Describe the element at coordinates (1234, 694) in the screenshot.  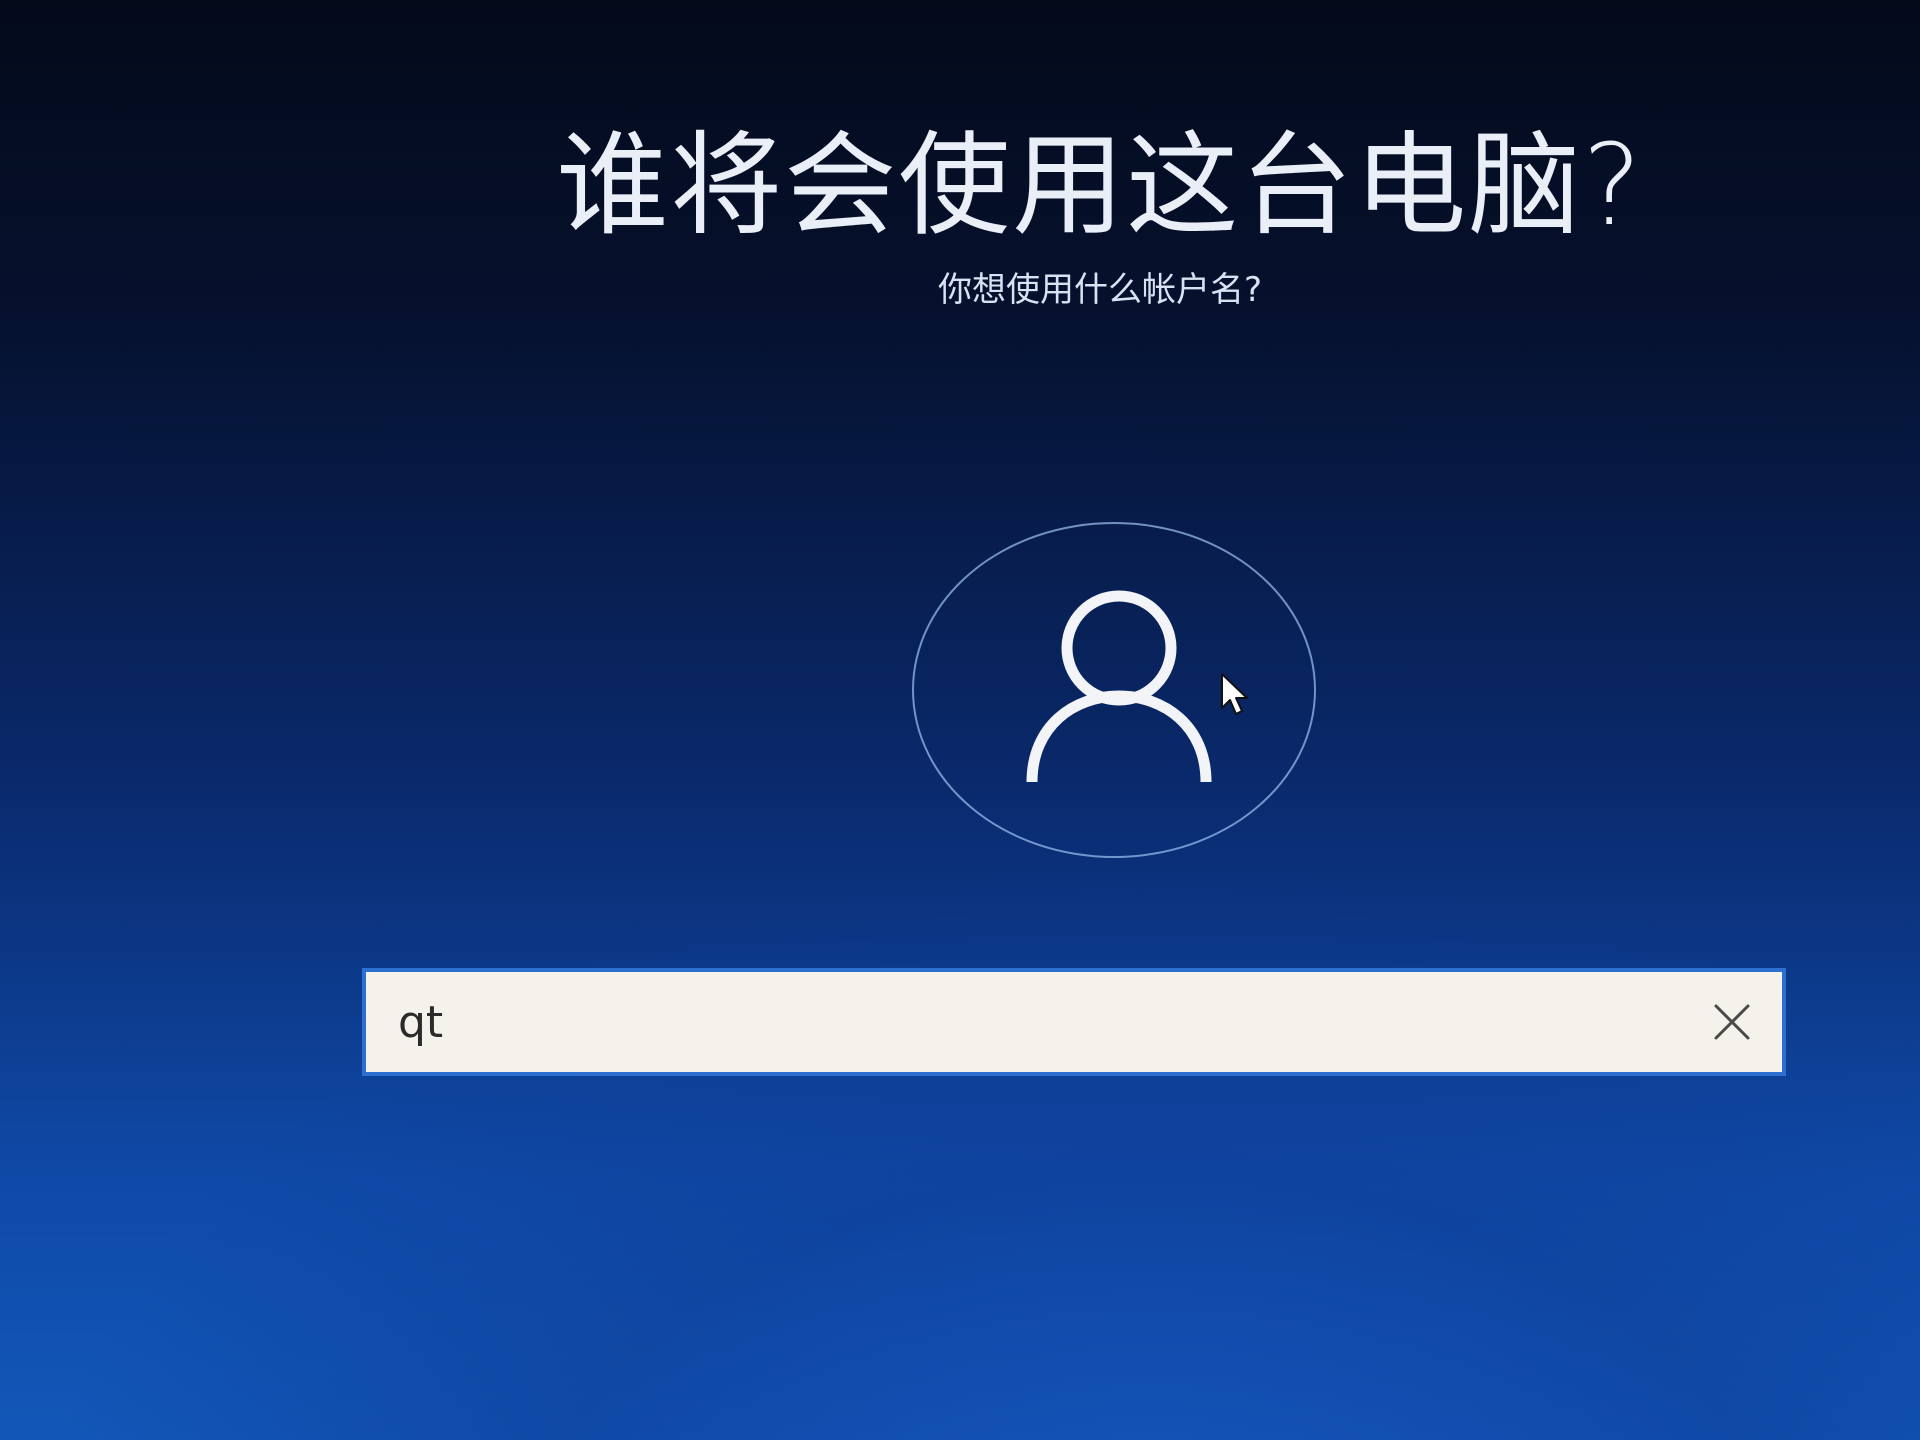
I see `mouse-cursor-icon` at that location.